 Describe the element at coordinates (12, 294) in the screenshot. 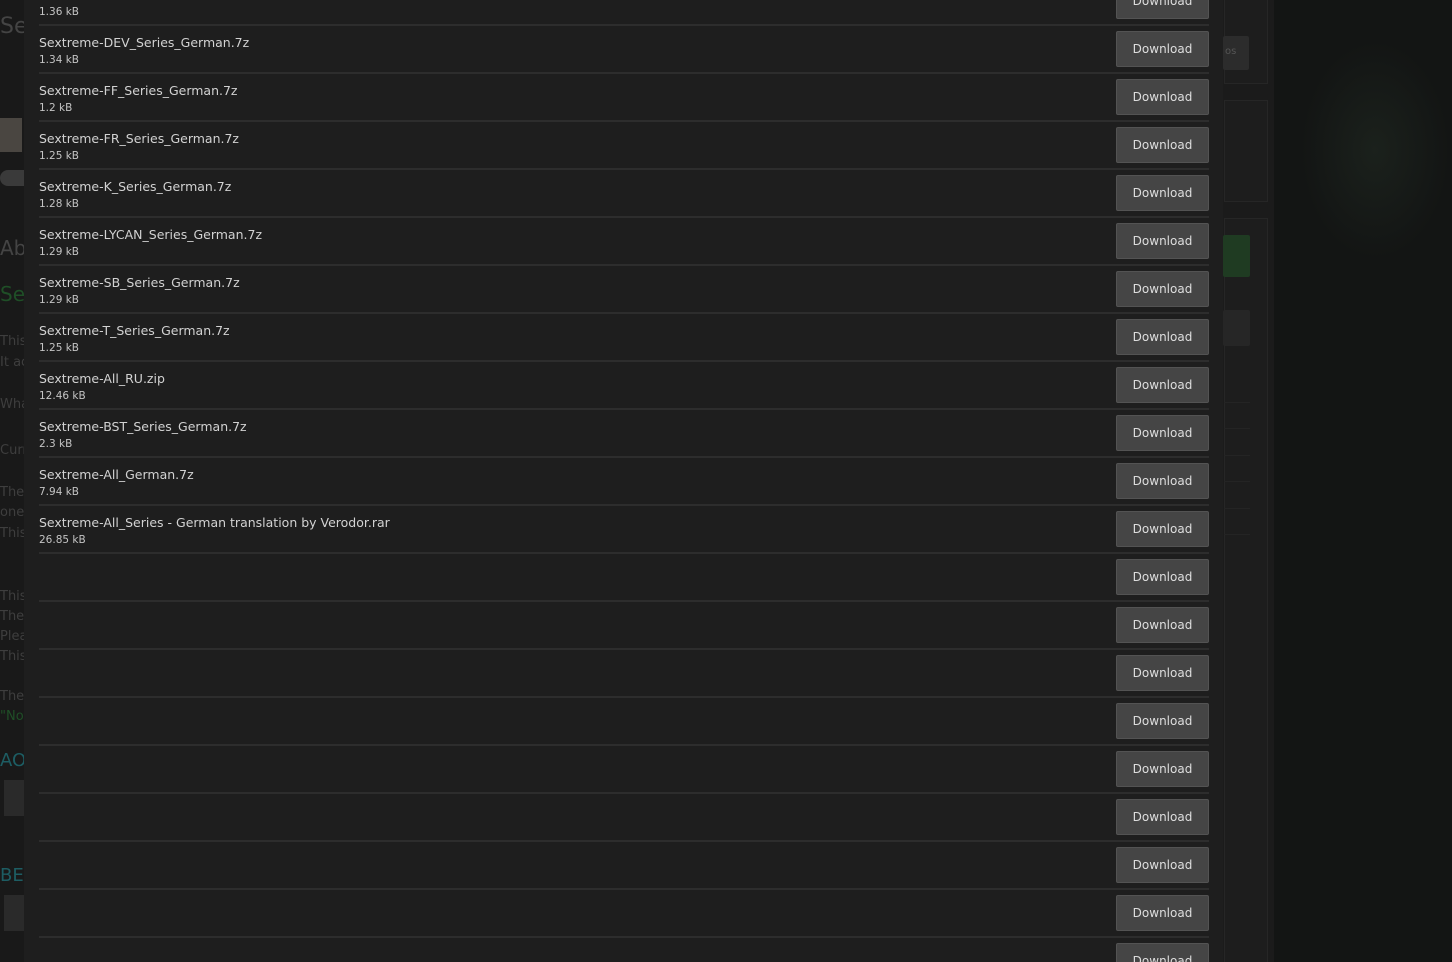

I see `background-heading-green: Se` at that location.